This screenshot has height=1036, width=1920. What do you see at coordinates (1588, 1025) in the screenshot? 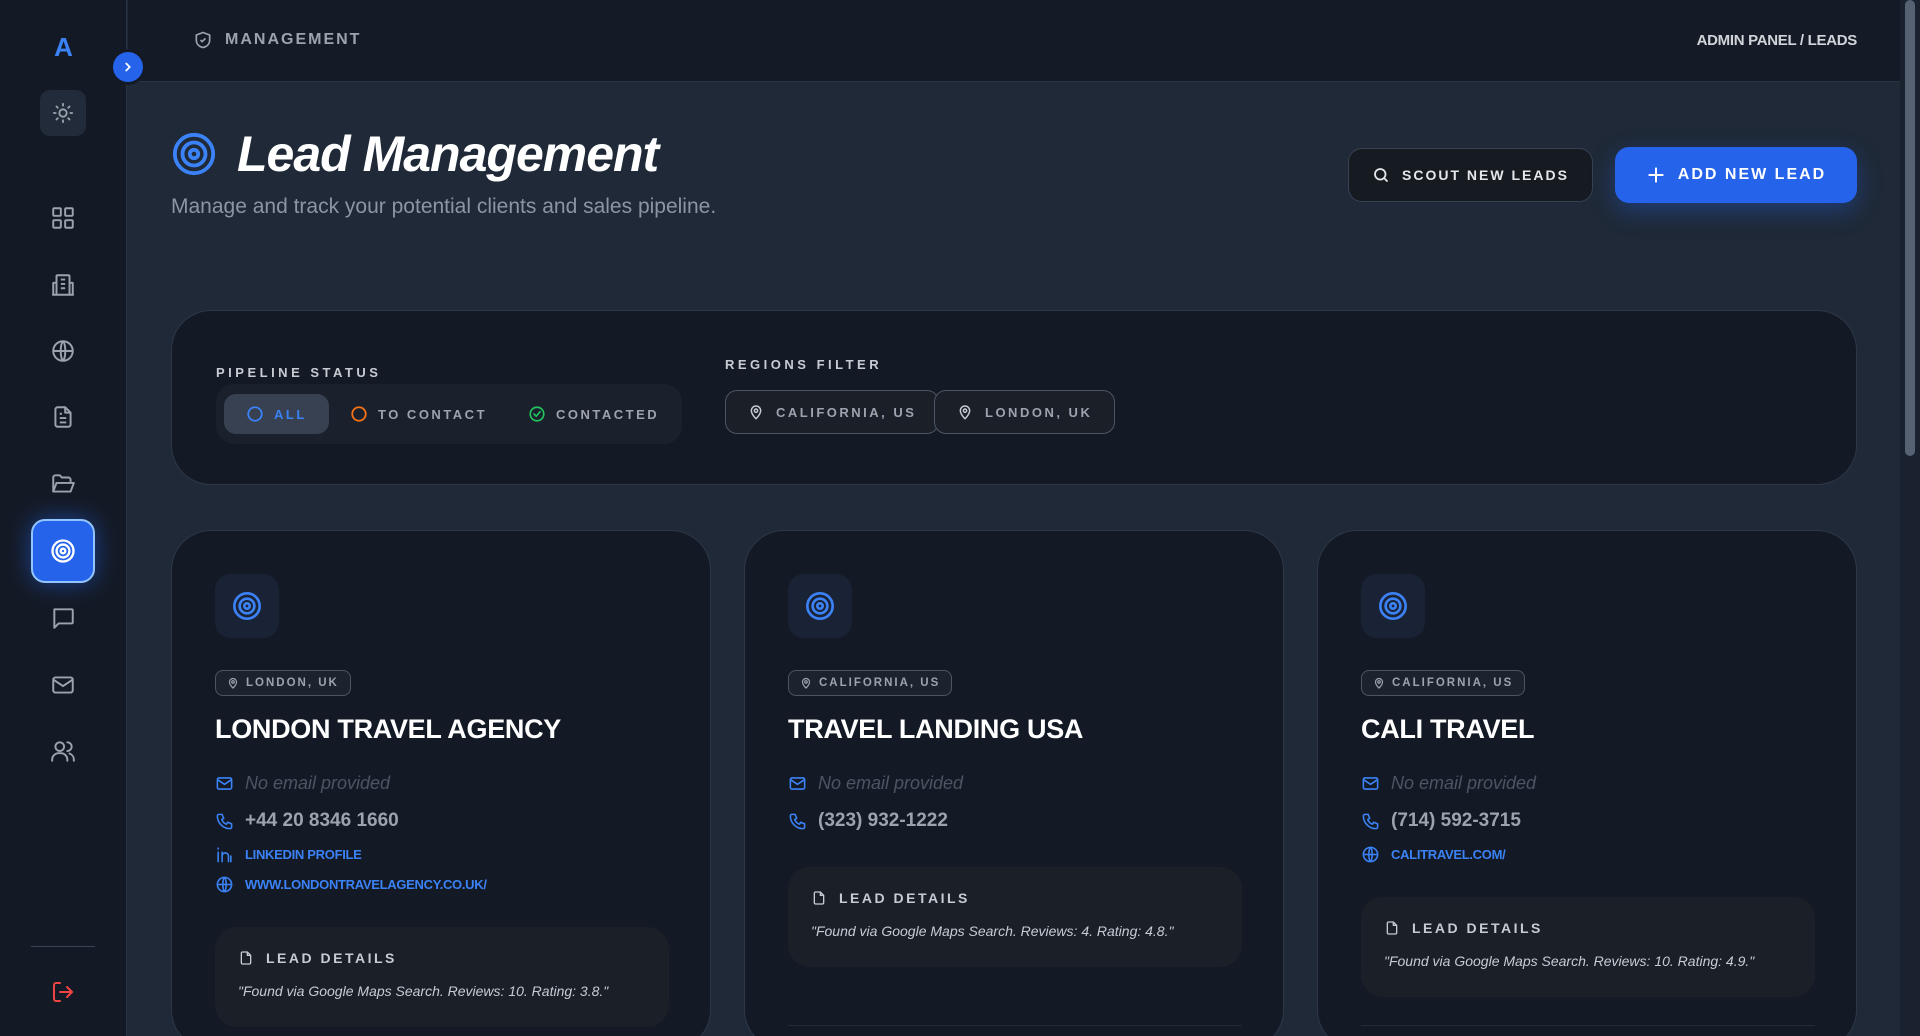
I see `card-divider` at bounding box center [1588, 1025].